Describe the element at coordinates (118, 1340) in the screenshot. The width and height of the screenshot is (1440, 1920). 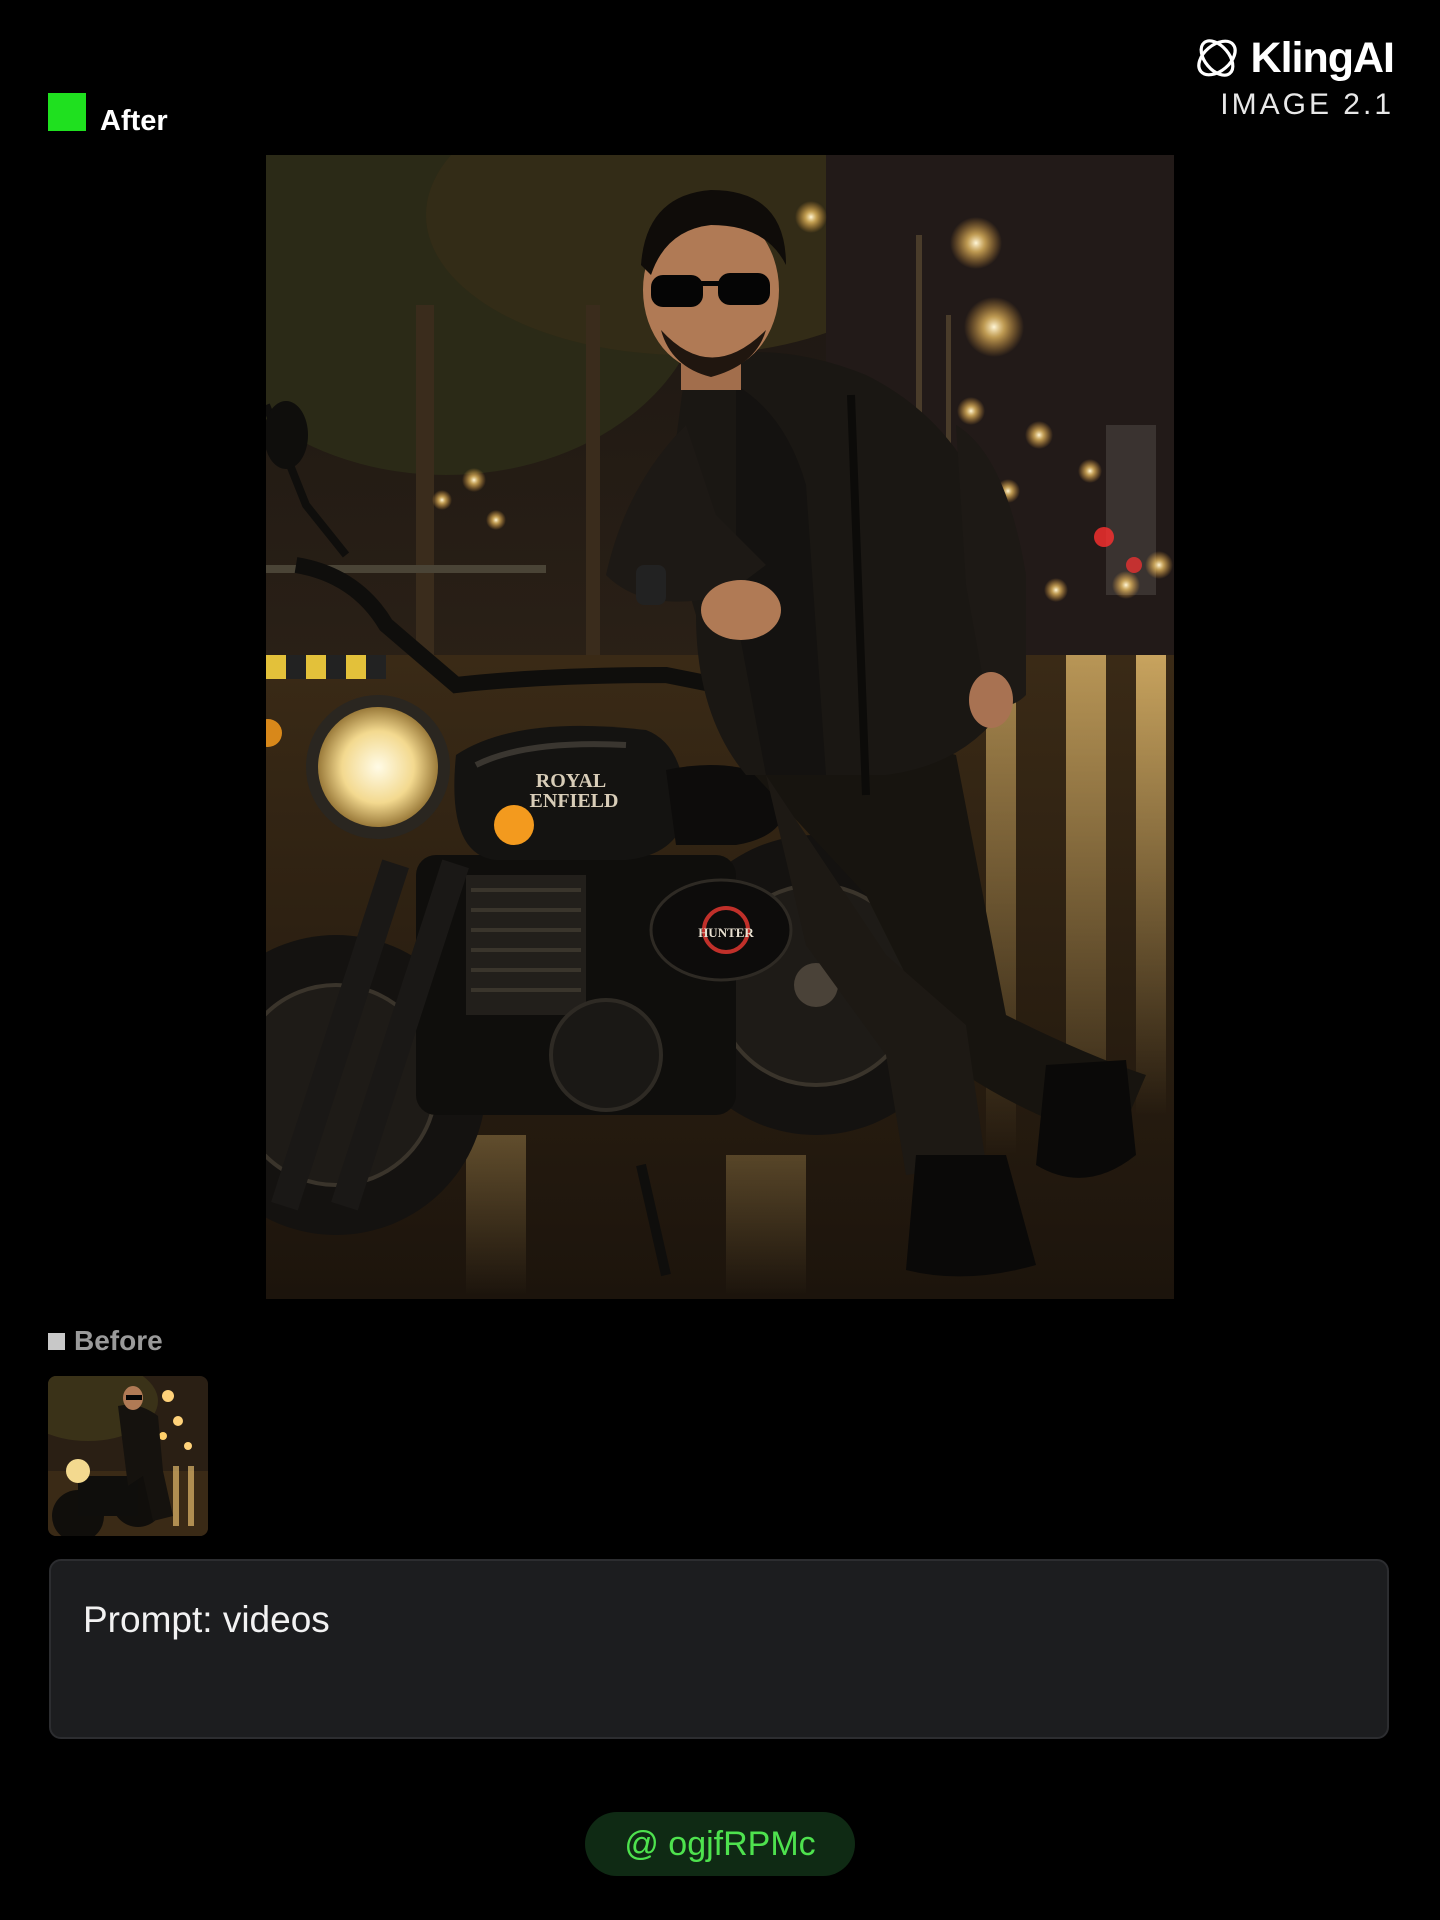
I see `before-label-text: Before` at that location.